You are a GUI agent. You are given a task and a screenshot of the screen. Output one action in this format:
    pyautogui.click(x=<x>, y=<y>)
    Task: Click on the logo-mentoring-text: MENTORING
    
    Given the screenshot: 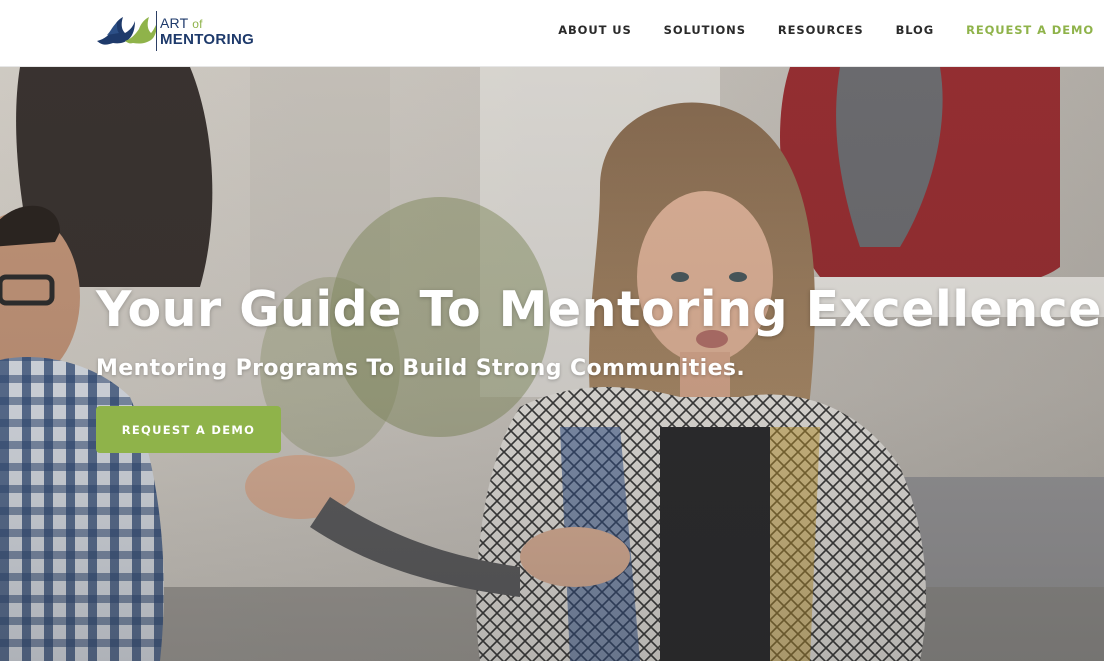 What is the action you would take?
    pyautogui.click(x=207, y=39)
    